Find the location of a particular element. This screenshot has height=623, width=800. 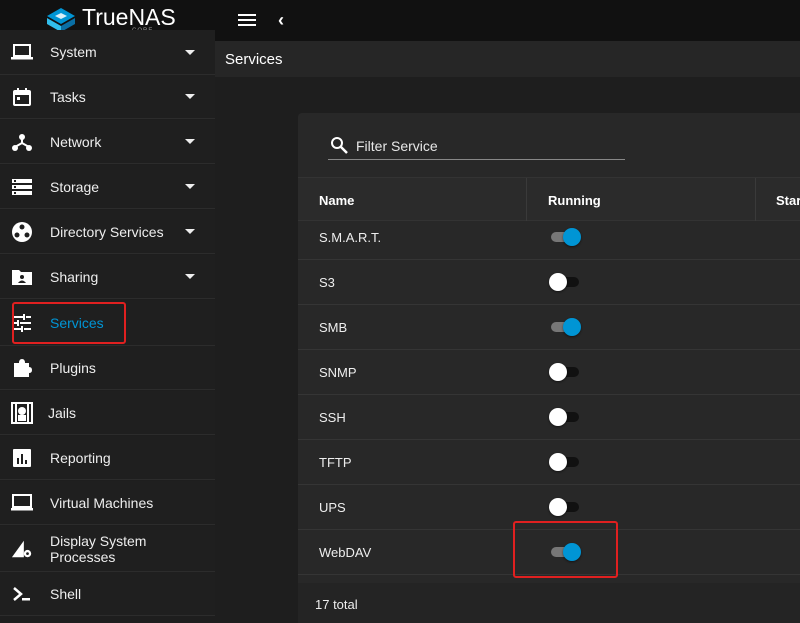

table-header: Name Running Star is located at coordinates (549, 199).